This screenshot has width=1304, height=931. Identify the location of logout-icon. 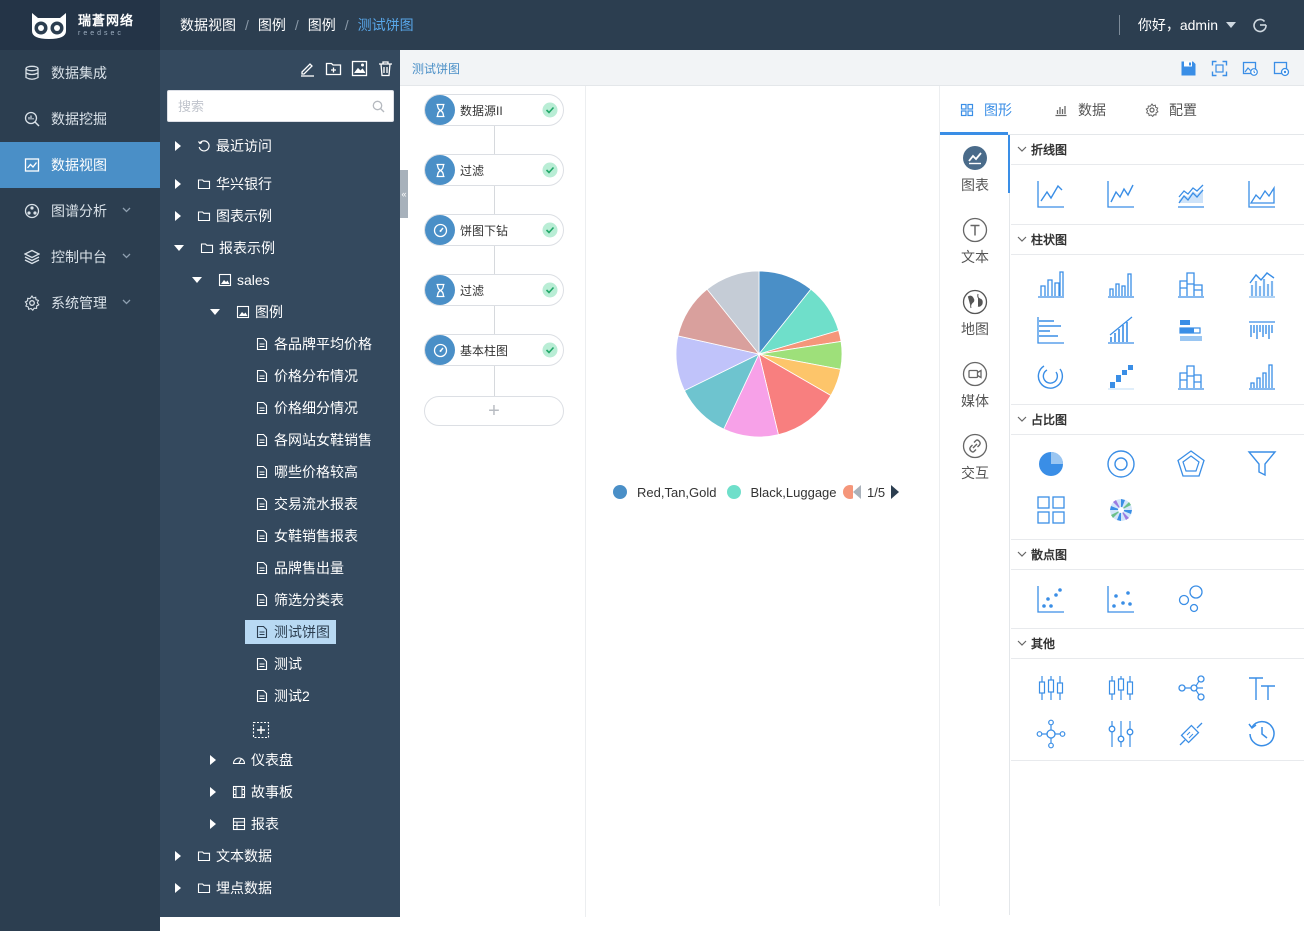
(1260, 25).